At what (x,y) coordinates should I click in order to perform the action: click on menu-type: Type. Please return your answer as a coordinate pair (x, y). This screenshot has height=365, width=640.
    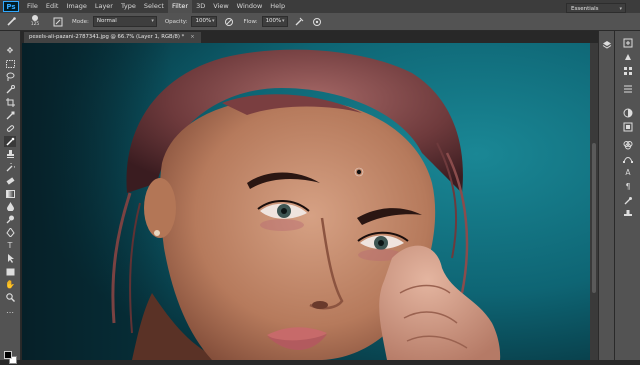
    Looking at the image, I should click on (128, 6).